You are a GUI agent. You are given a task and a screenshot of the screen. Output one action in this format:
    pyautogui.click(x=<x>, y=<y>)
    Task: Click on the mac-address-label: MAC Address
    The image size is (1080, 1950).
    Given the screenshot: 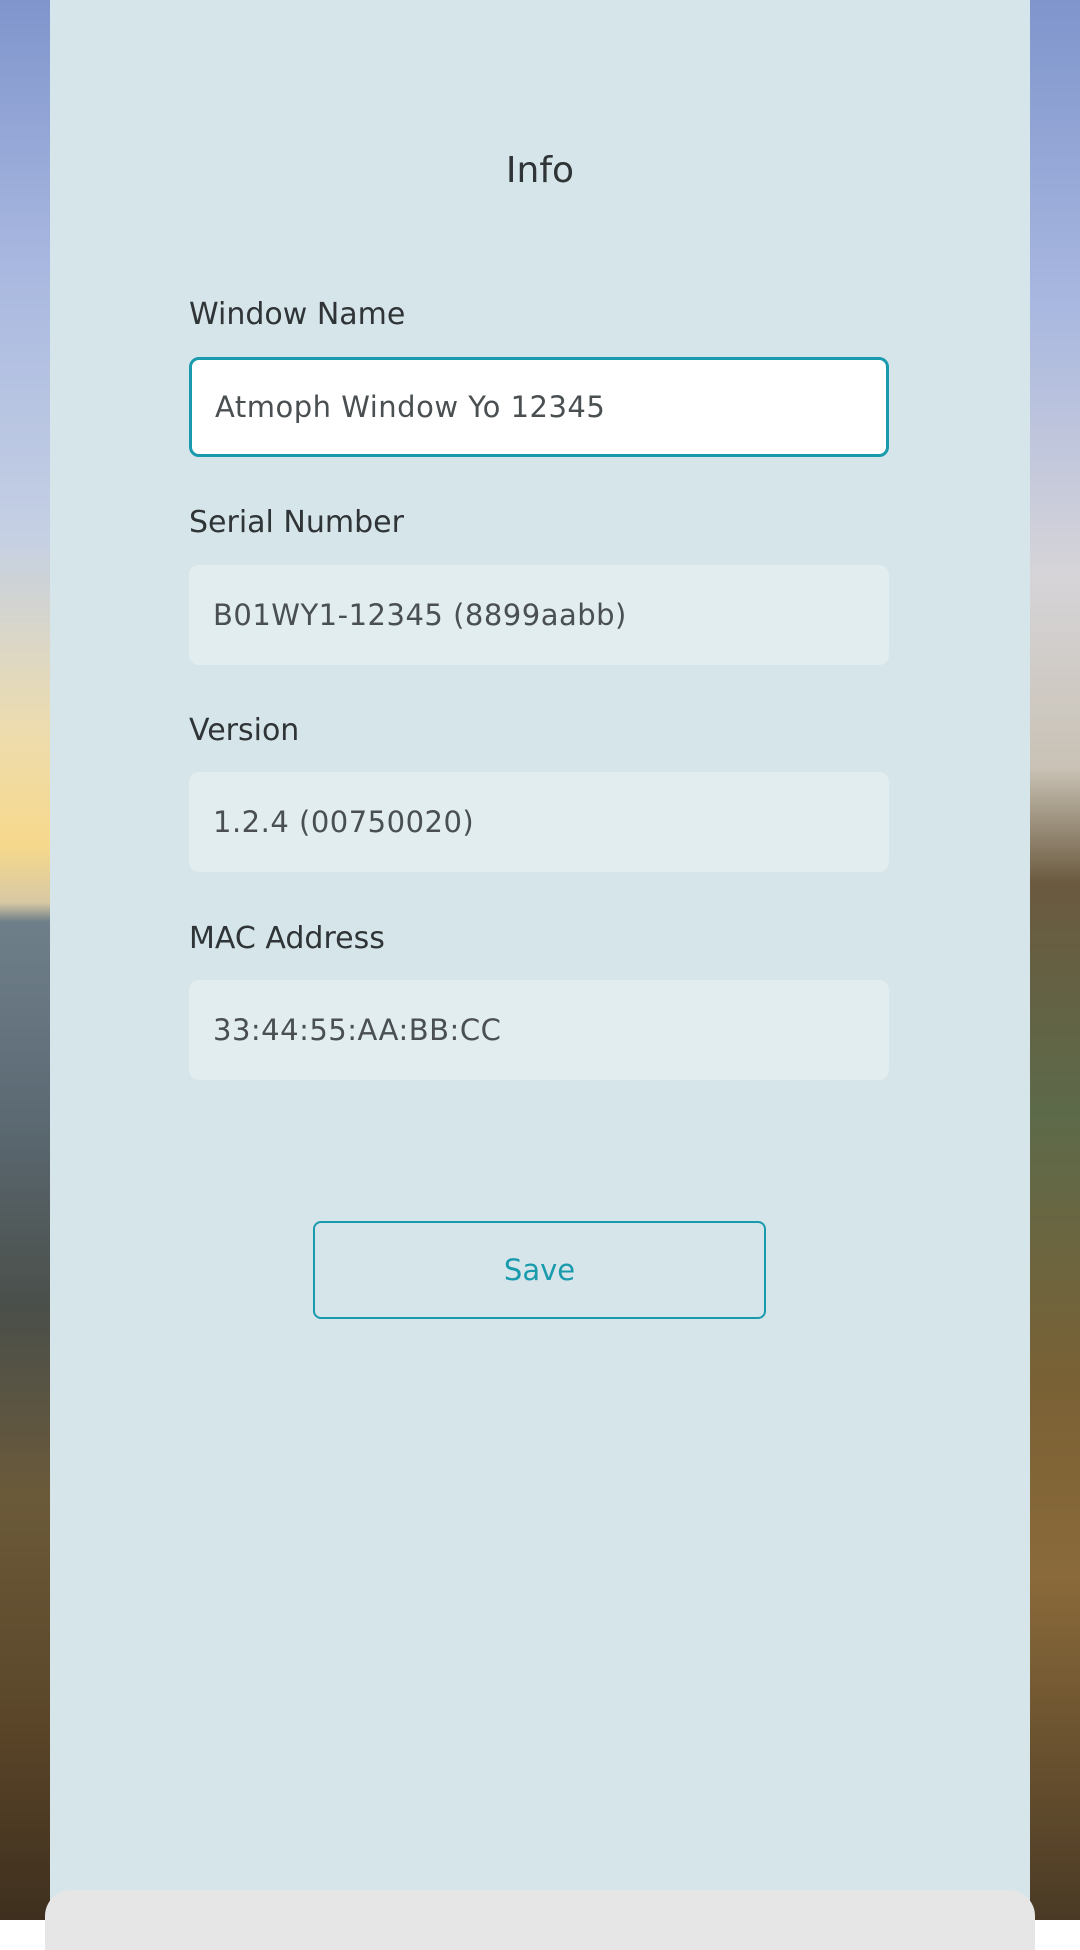 What is the action you would take?
    pyautogui.click(x=287, y=938)
    